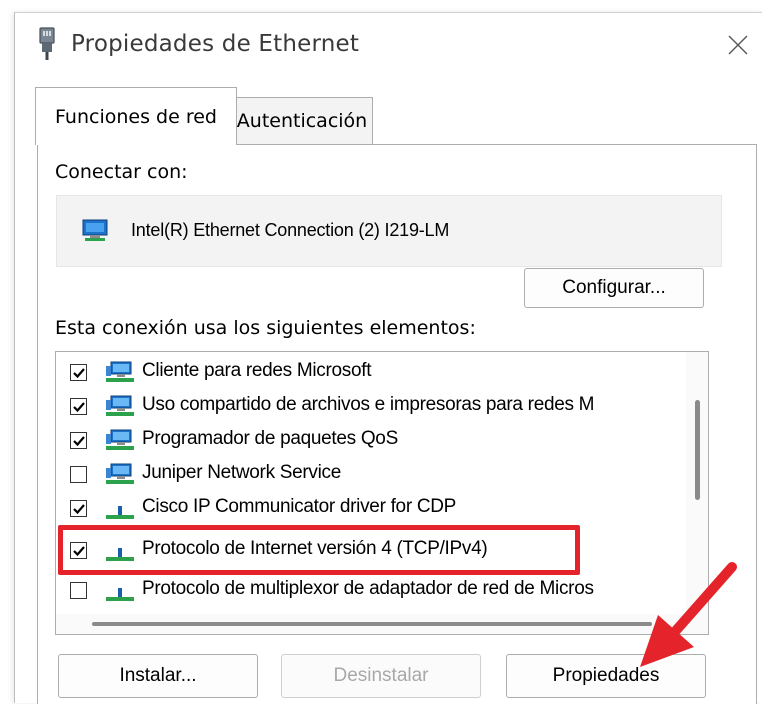  Describe the element at coordinates (215, 44) in the screenshot. I see `window-title: Propiedades de Ethernet` at that location.